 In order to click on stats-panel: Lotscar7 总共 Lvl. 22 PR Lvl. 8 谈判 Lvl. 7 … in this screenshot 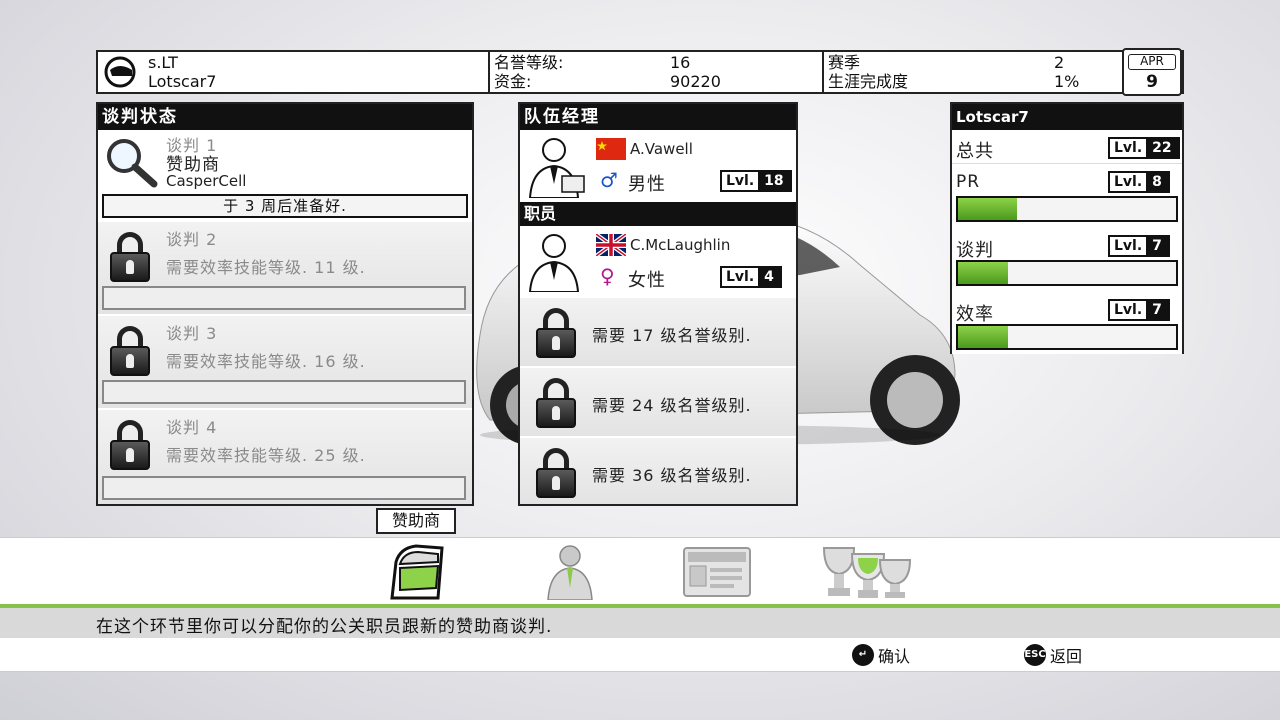, I will do `click(1067, 228)`.